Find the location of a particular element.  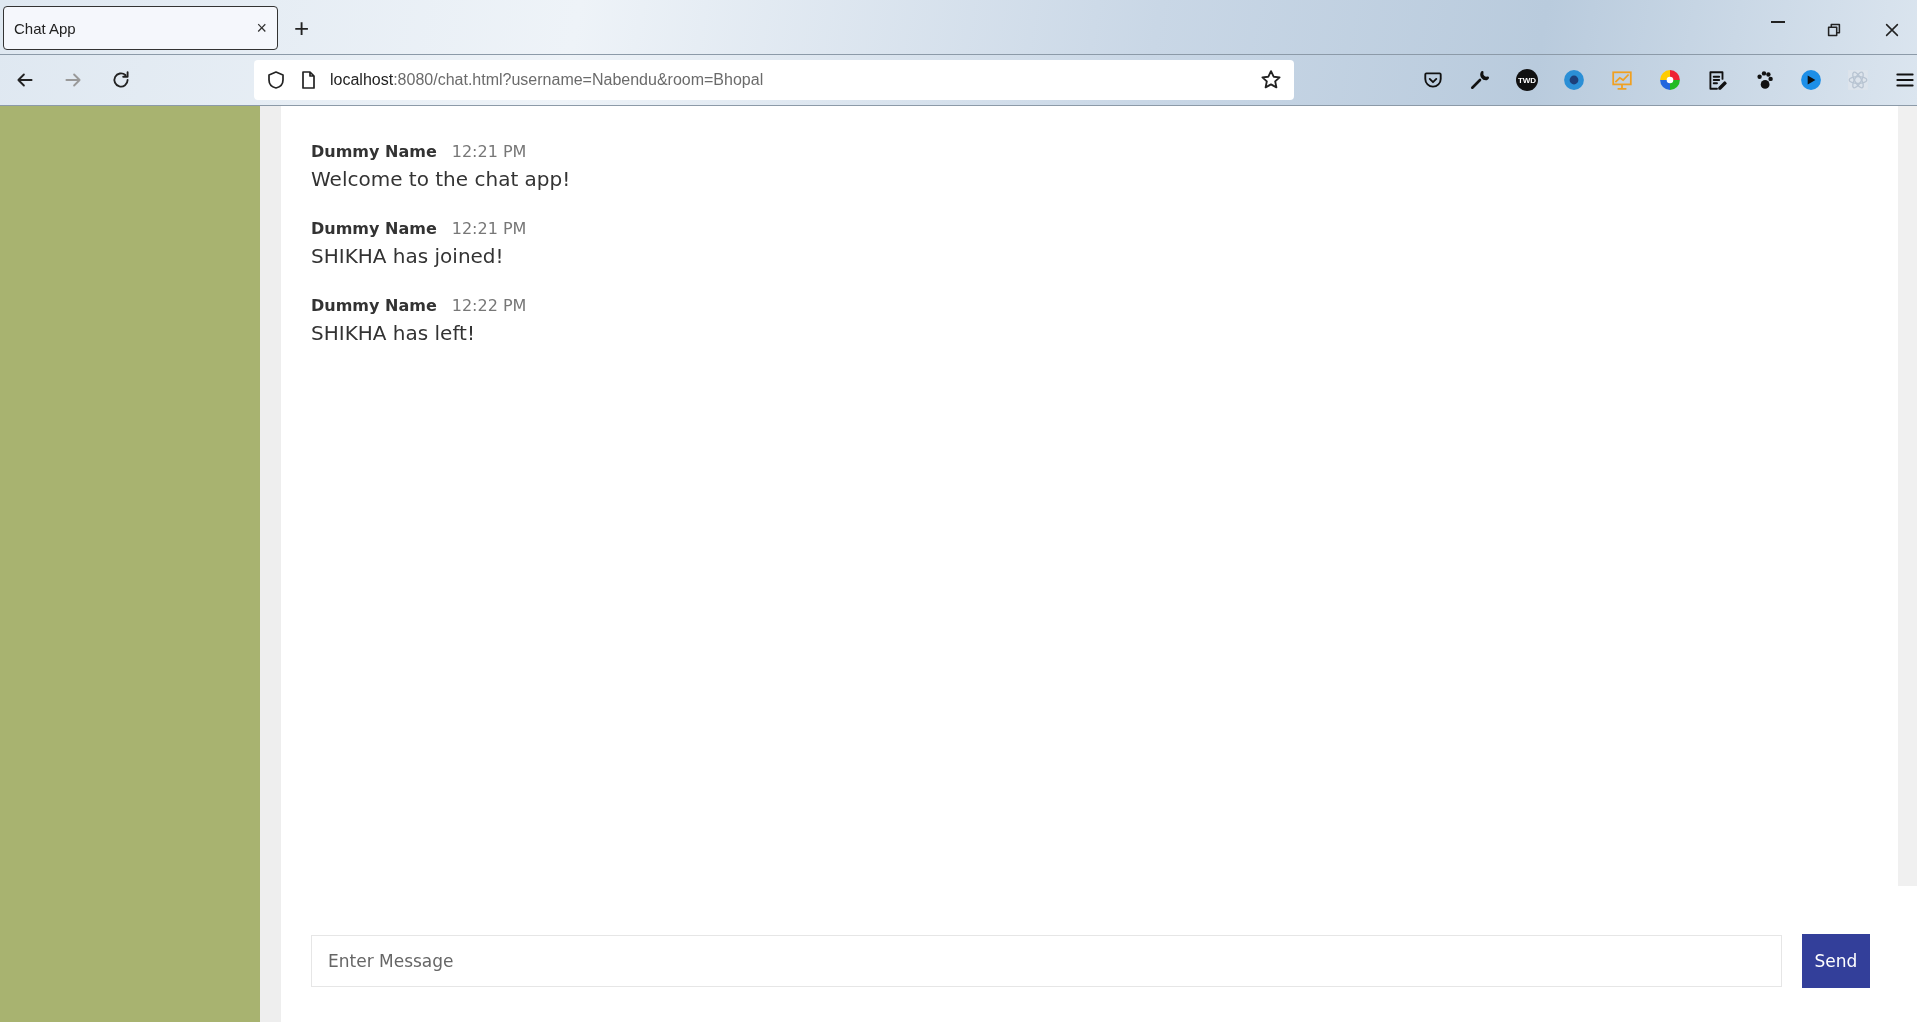

browser-tab: Chat App × is located at coordinates (140, 28).